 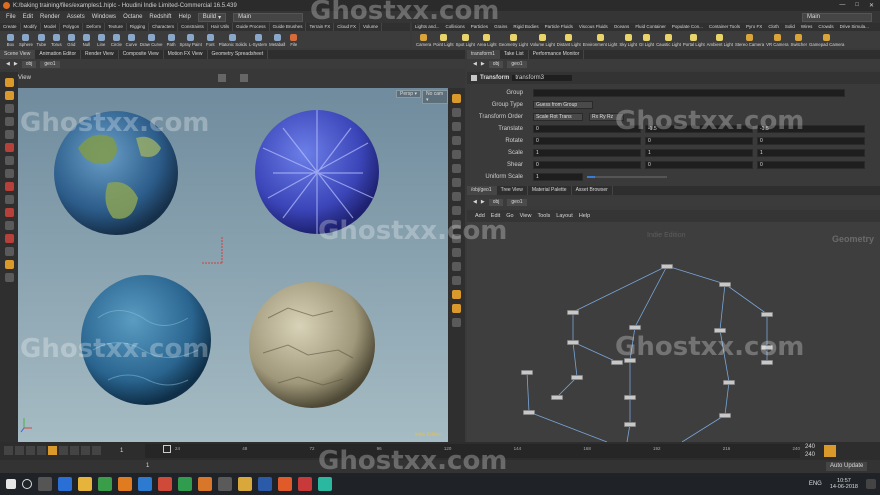 What do you see at coordinates (799, 39) in the screenshot?
I see `tool-switcher: Switcher` at bounding box center [799, 39].